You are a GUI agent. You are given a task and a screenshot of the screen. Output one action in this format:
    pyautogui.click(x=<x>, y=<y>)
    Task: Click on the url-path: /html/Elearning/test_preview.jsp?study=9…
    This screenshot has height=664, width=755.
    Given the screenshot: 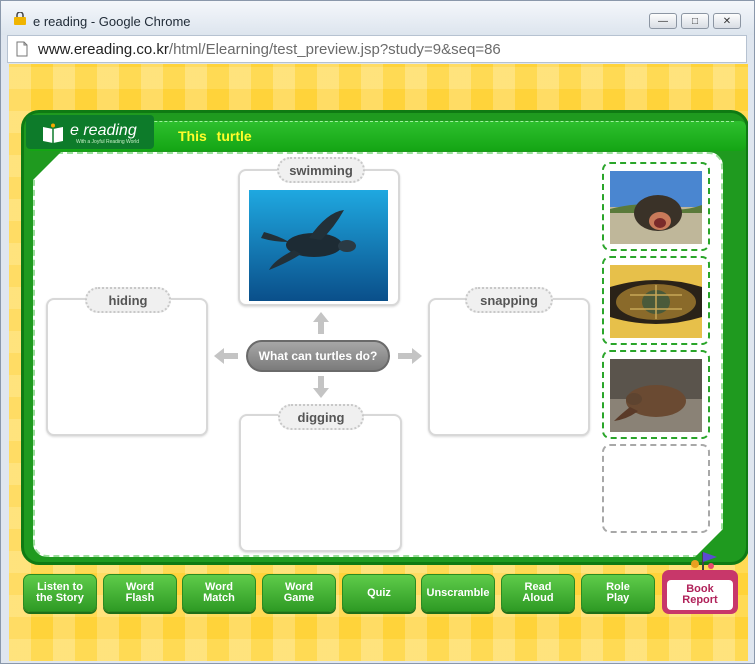 What is the action you would take?
    pyautogui.click(x=334, y=49)
    